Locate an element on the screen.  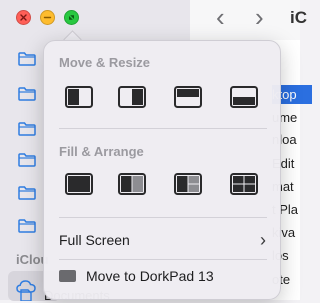
zoom-window-button is located at coordinates (71, 17).